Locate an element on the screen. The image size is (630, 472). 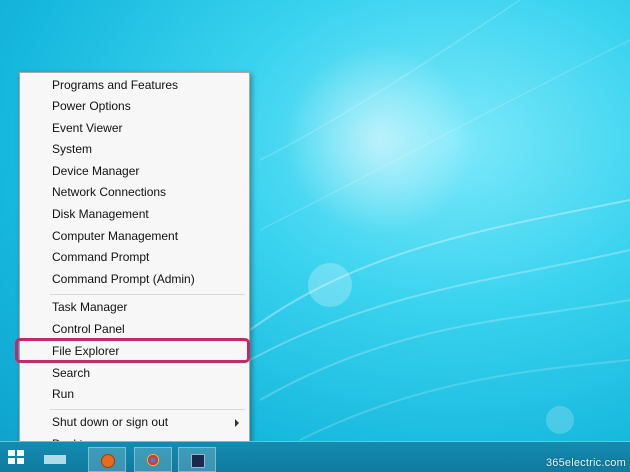
menu-item-power-options: Power Options is located at coordinates (134, 106).